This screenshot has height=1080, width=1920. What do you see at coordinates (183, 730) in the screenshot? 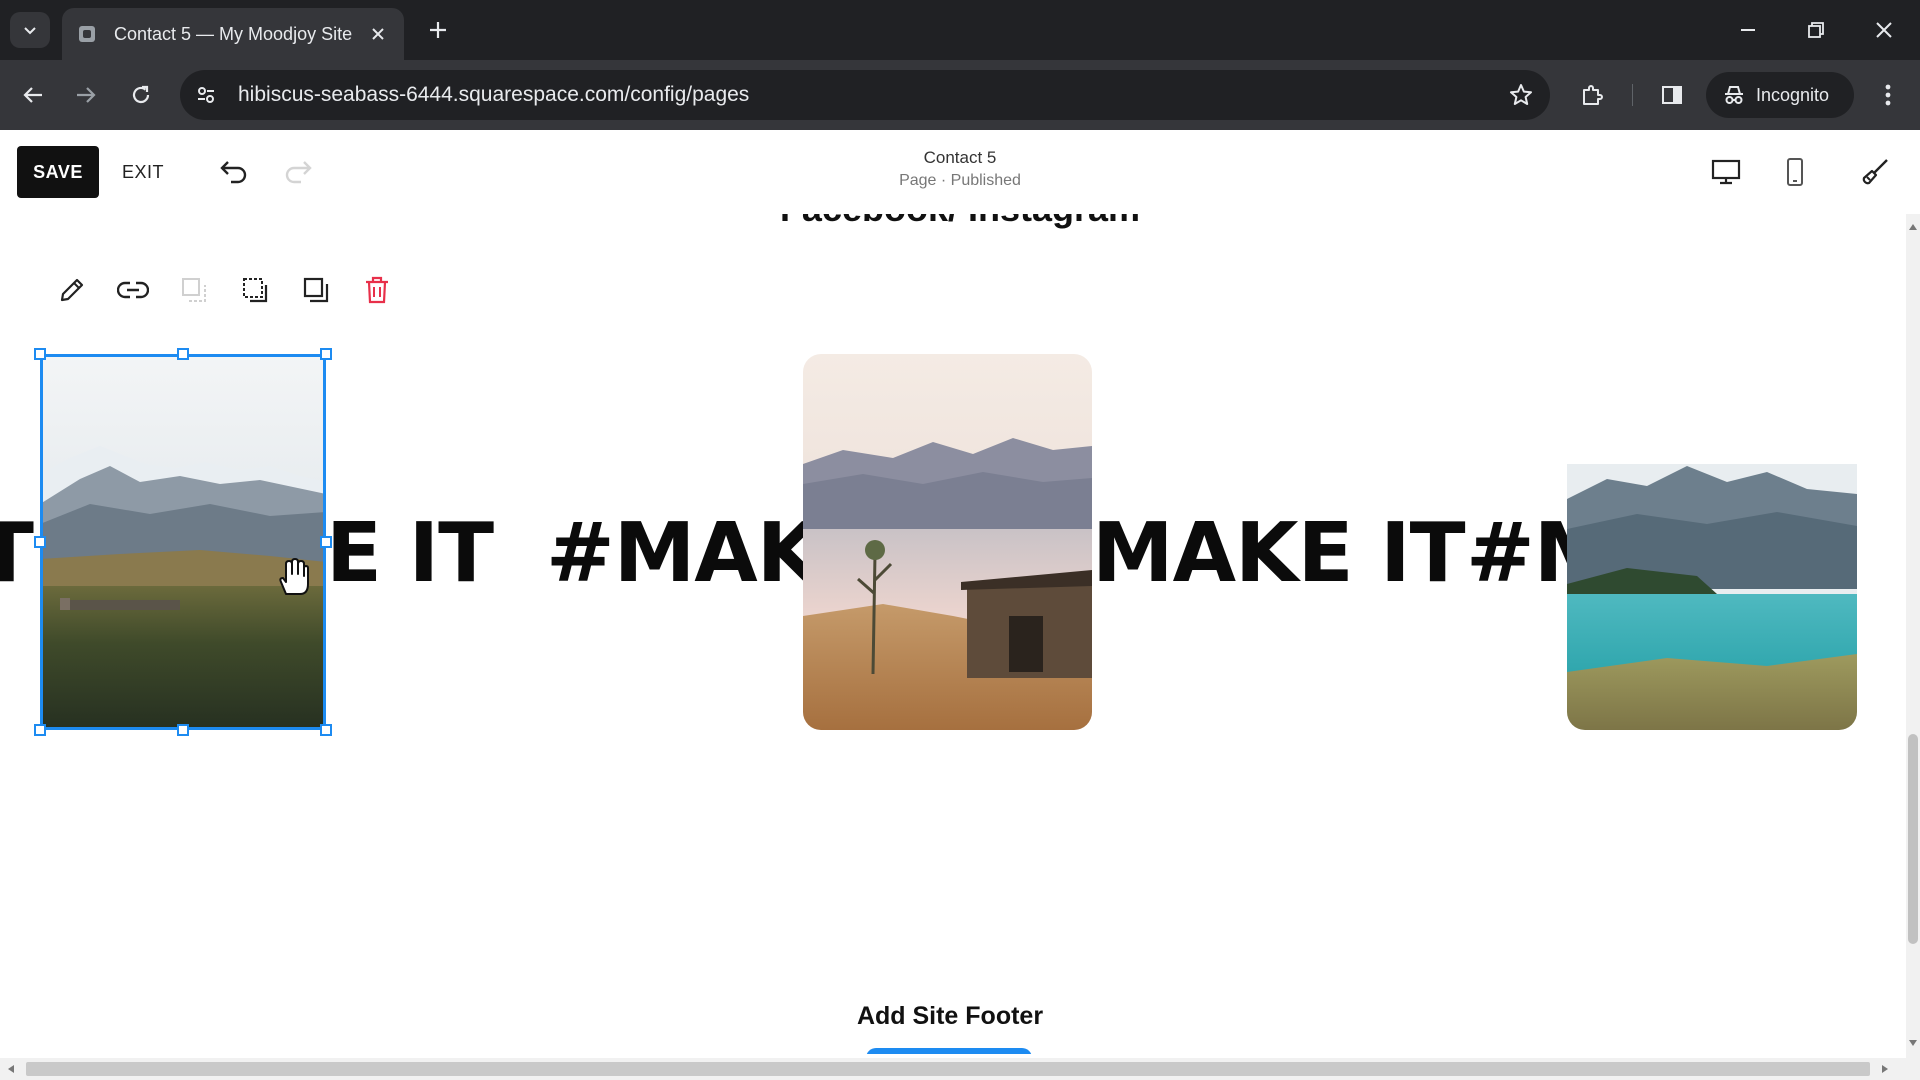
I see `resize-handle-bottom` at bounding box center [183, 730].